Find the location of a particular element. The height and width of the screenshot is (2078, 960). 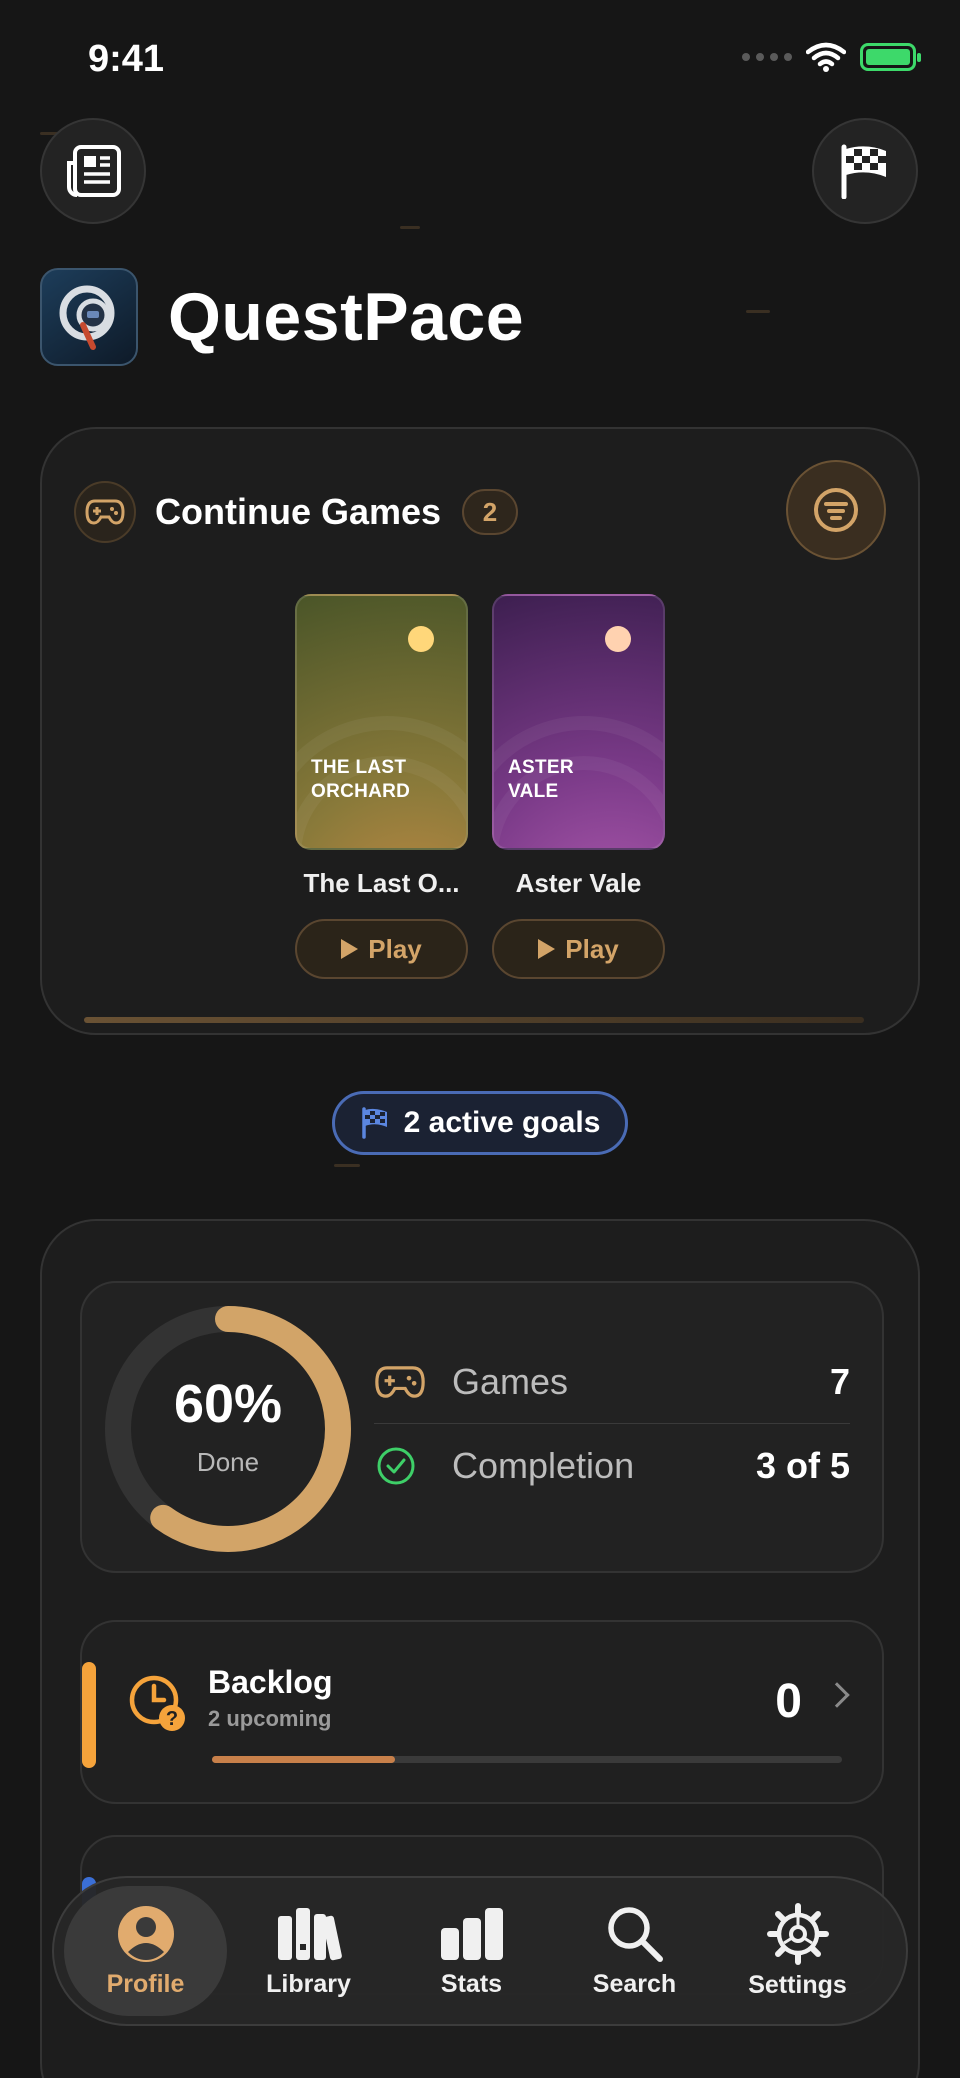

news-button is located at coordinates (93, 171).